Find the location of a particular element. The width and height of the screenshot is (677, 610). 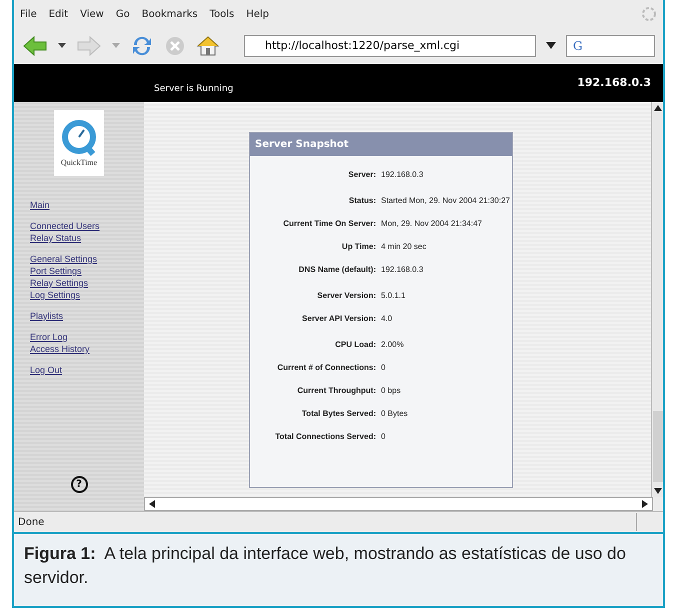

back-arrow-icon is located at coordinates (35, 46).